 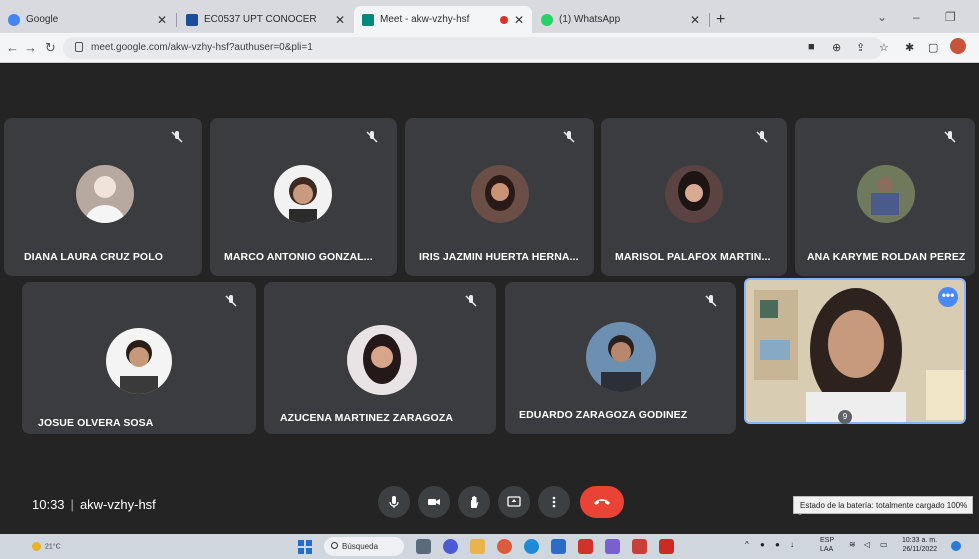 What do you see at coordinates (845, 417) in the screenshot?
I see `people-count-badge: 9` at bounding box center [845, 417].